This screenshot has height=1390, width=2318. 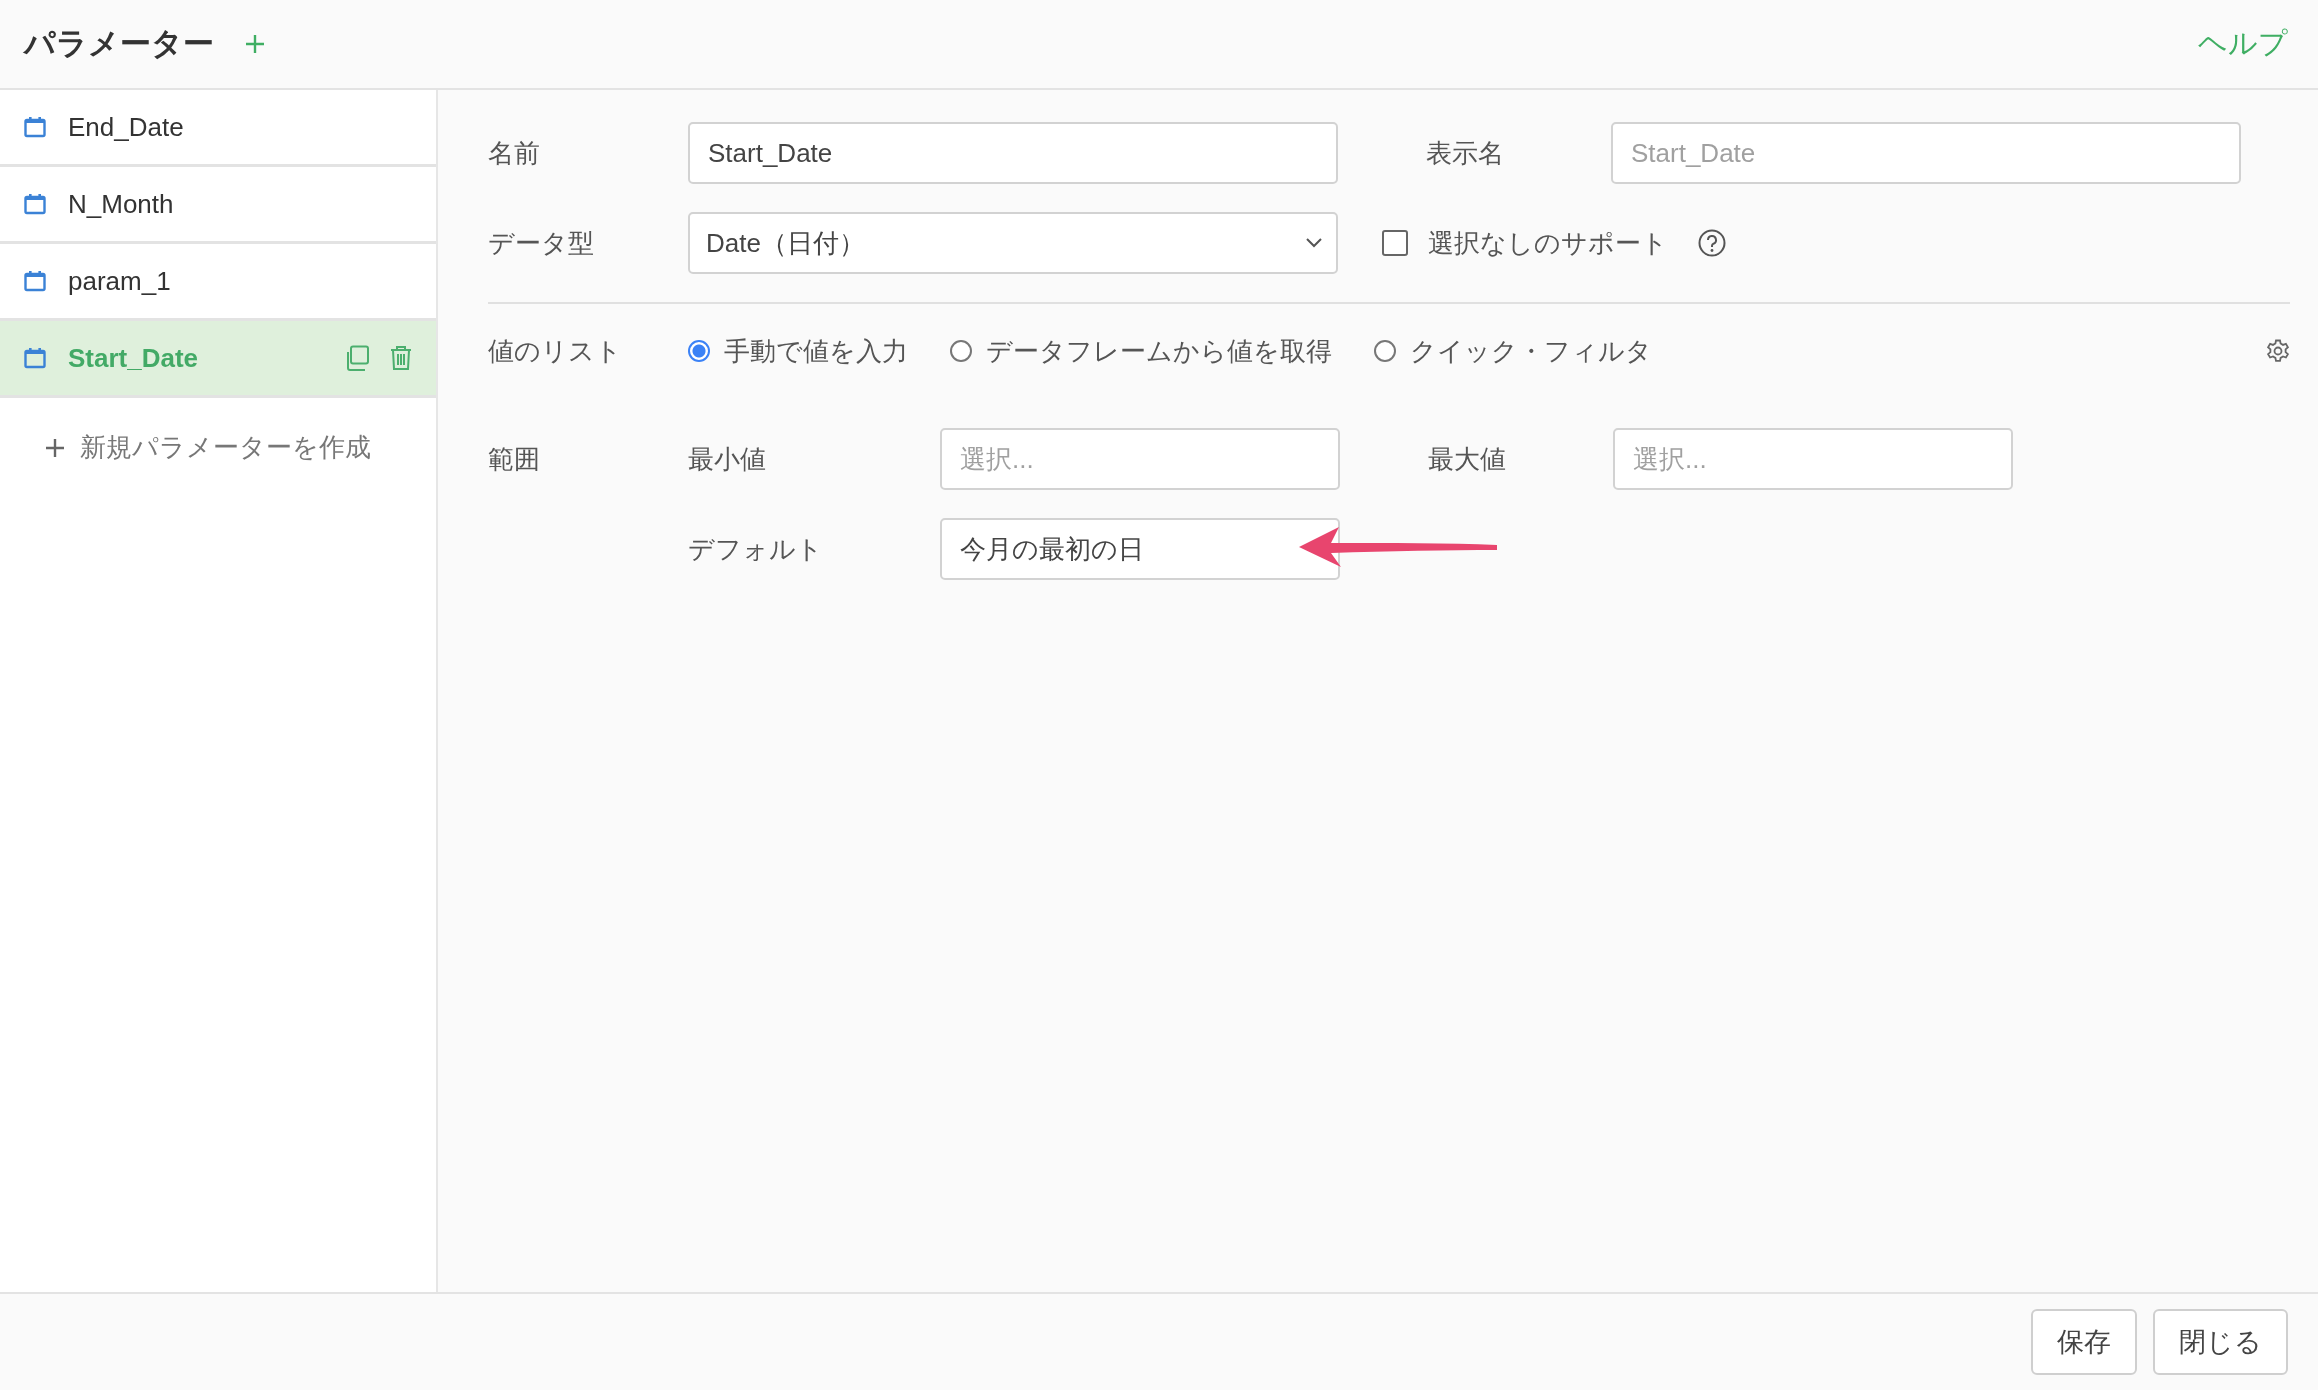 What do you see at coordinates (1314, 243) in the screenshot?
I see `chevron-down-icon` at bounding box center [1314, 243].